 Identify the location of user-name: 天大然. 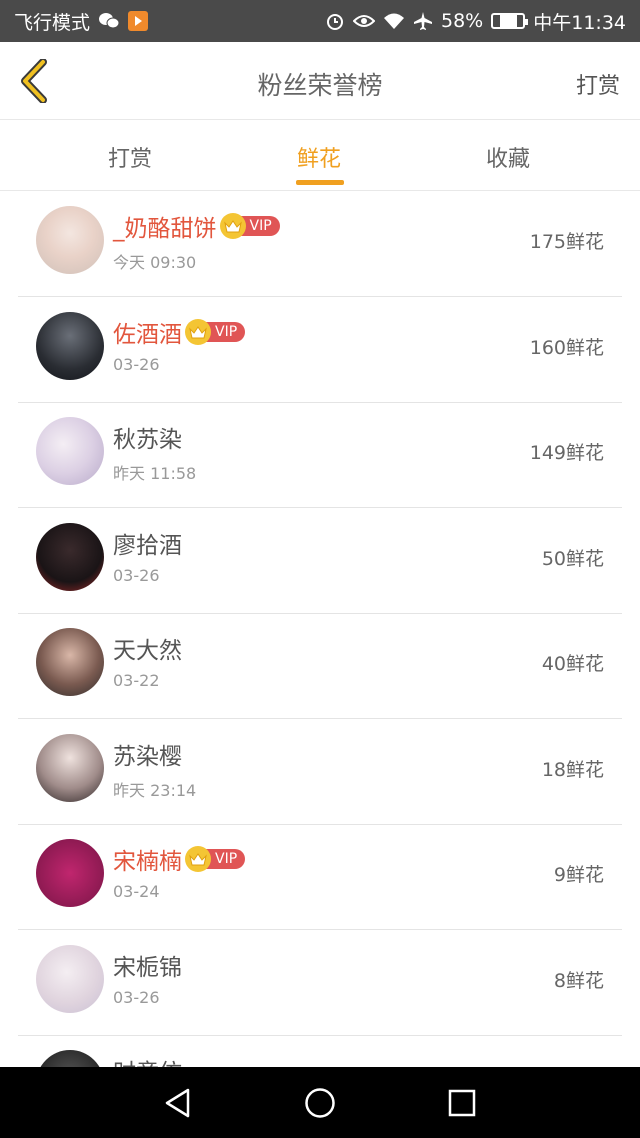
(147, 648).